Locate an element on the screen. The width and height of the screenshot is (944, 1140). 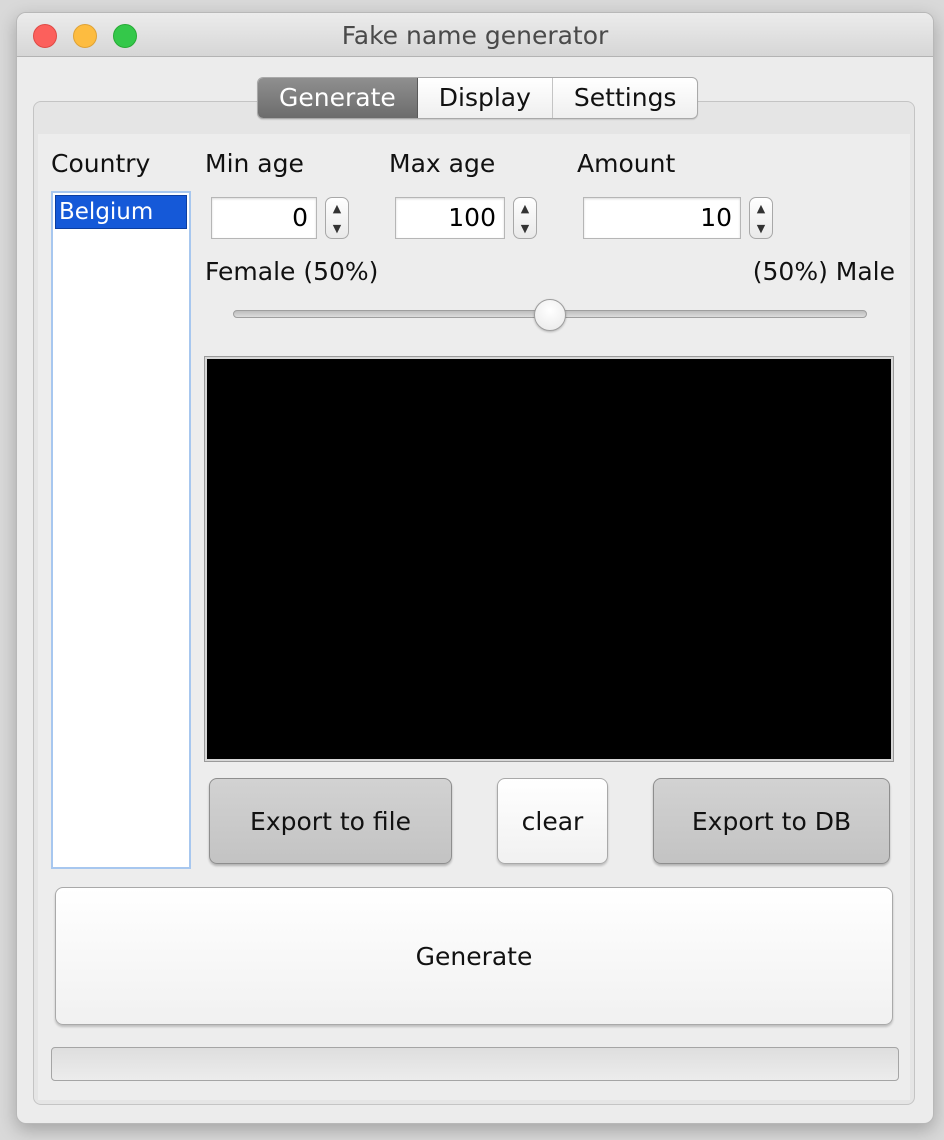
generate-button: Generate is located at coordinates (474, 956).